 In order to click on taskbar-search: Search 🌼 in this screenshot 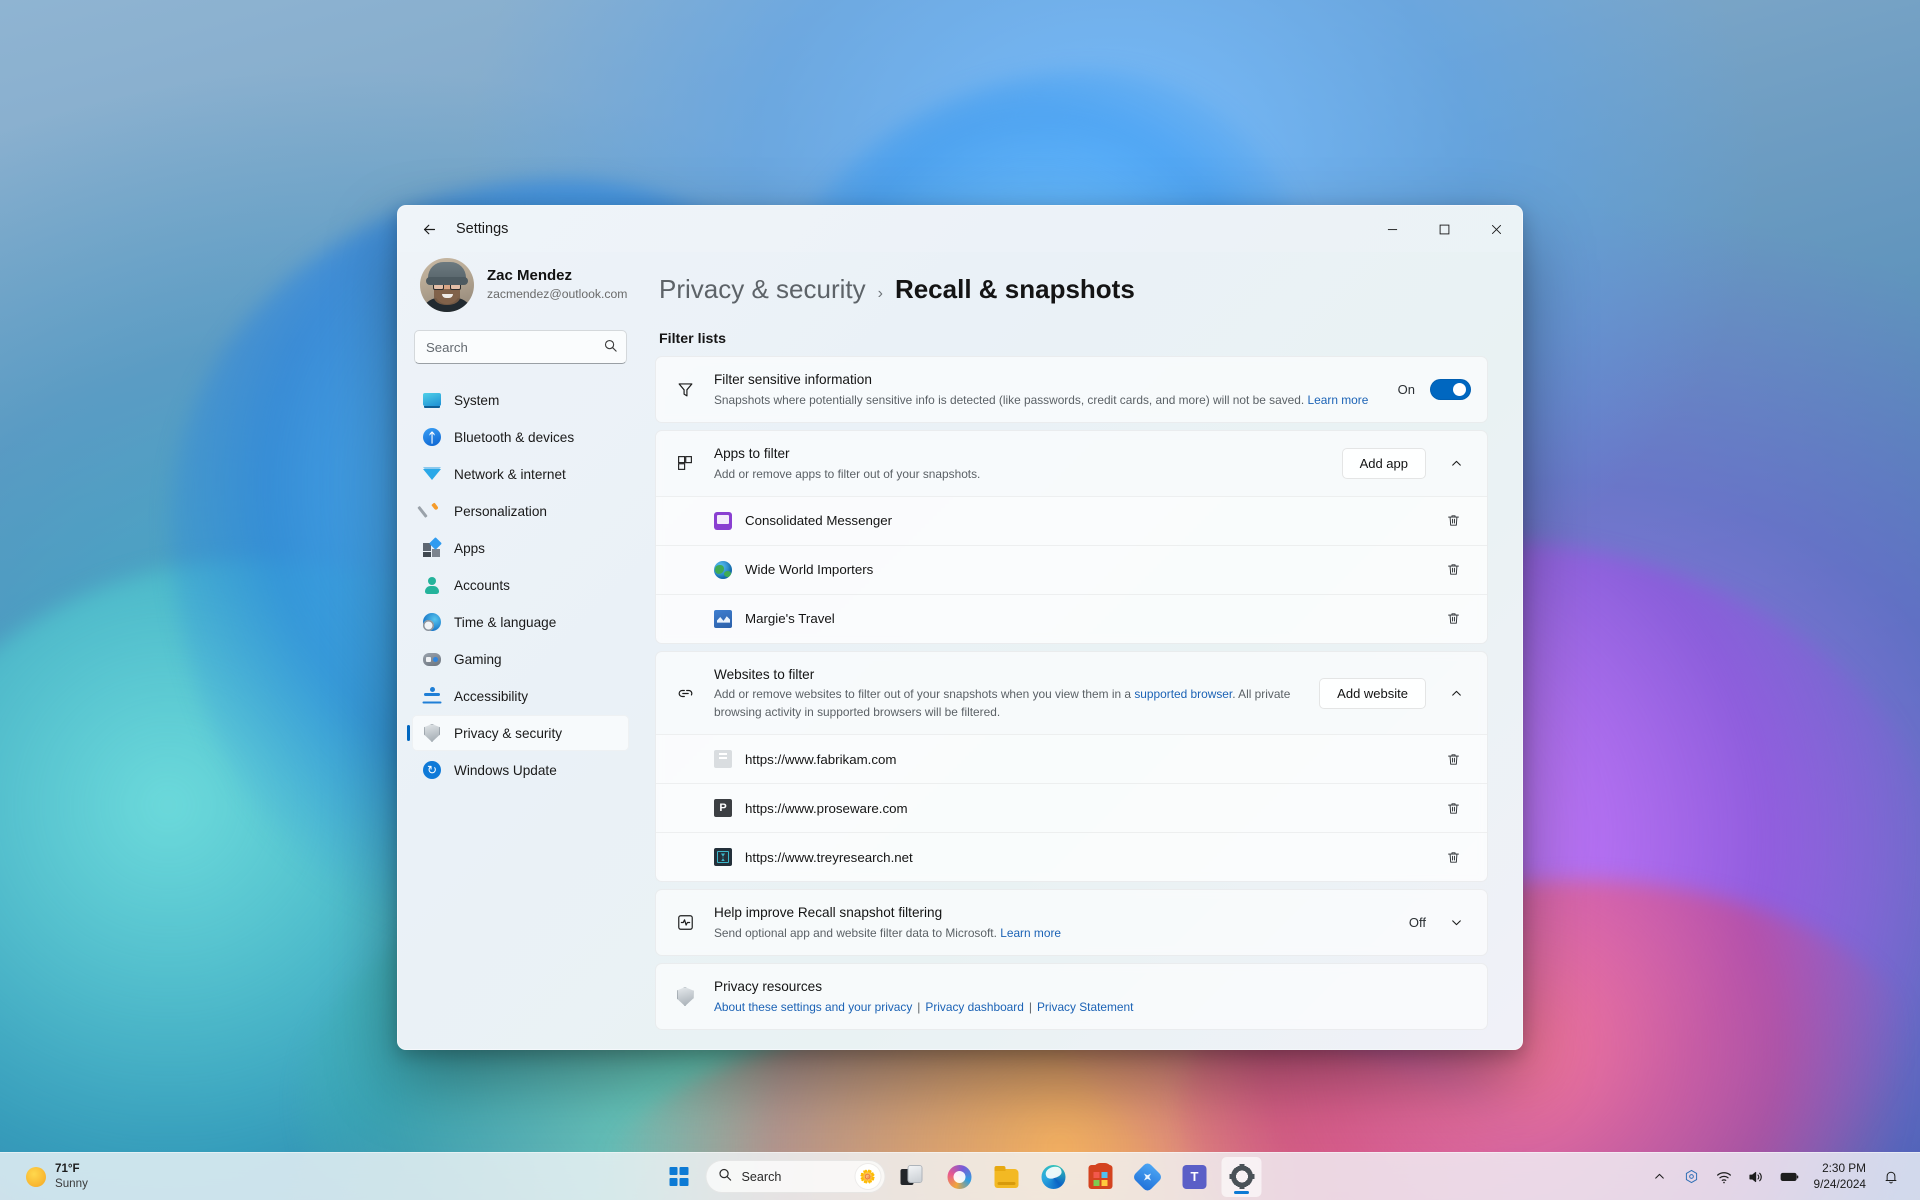, I will do `click(795, 1176)`.